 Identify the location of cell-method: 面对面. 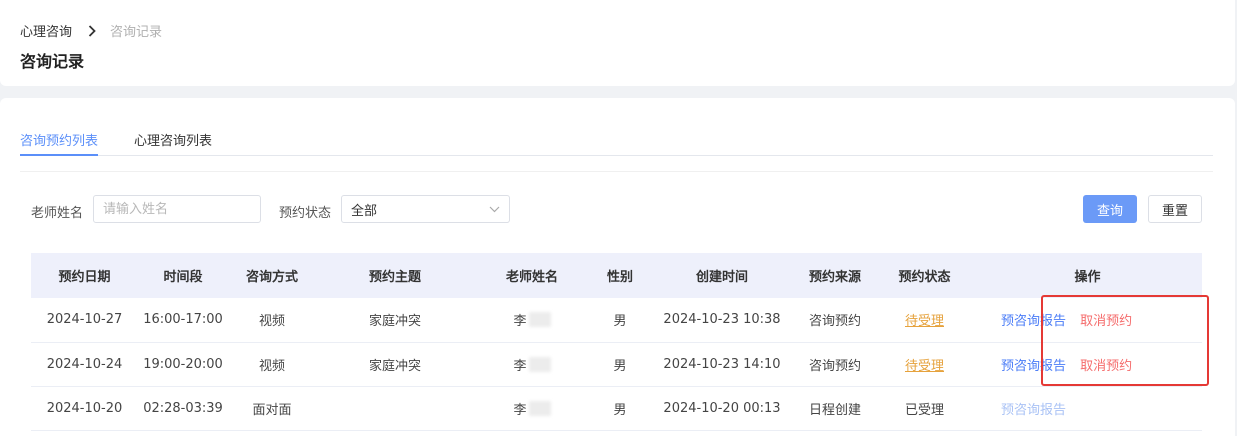
(272, 410).